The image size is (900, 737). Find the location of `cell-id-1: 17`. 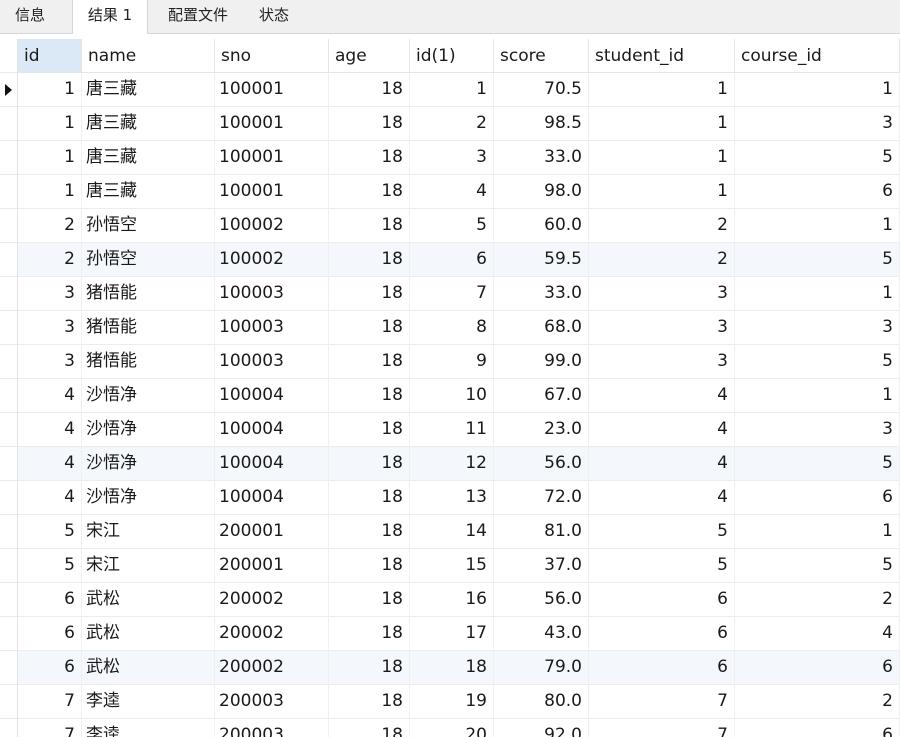

cell-id-1: 17 is located at coordinates (452, 634).